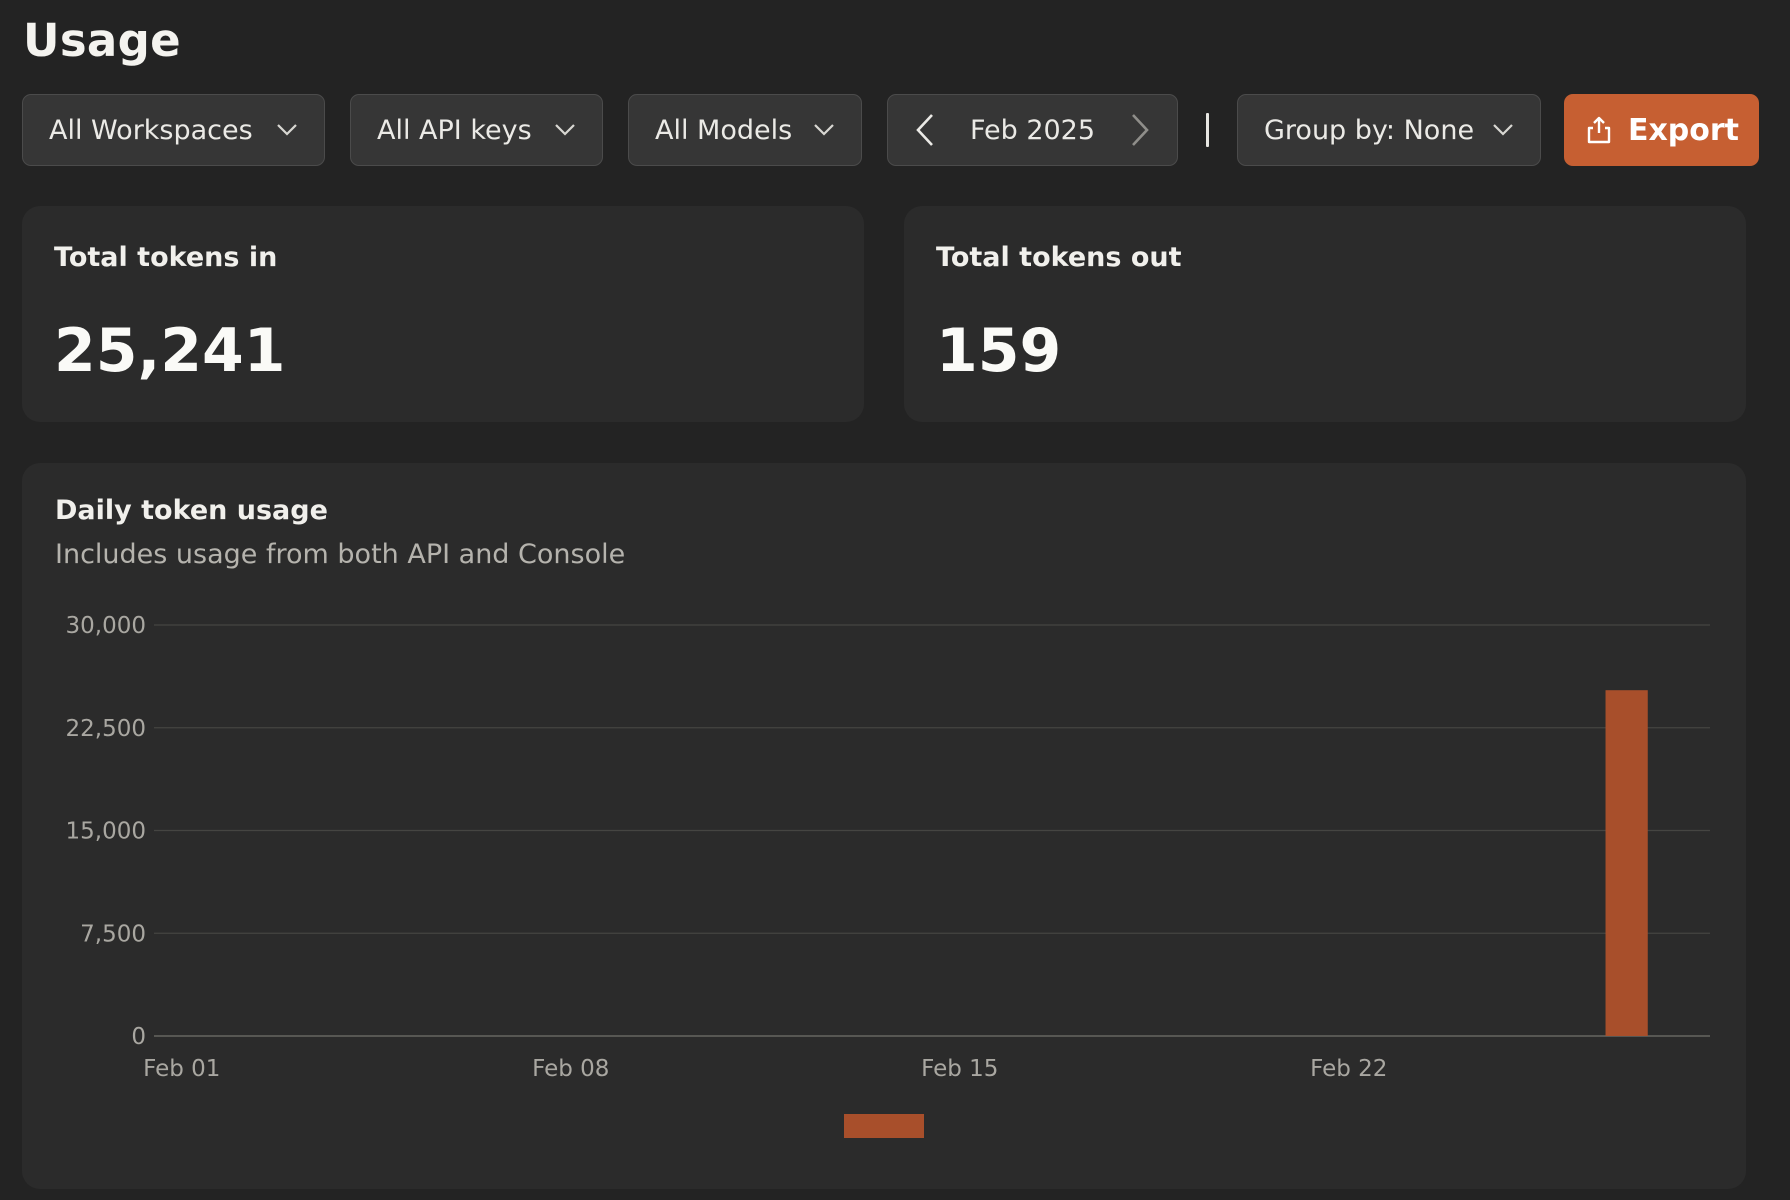  I want to click on group-by-dropdown: Group by: None, so click(1389, 130).